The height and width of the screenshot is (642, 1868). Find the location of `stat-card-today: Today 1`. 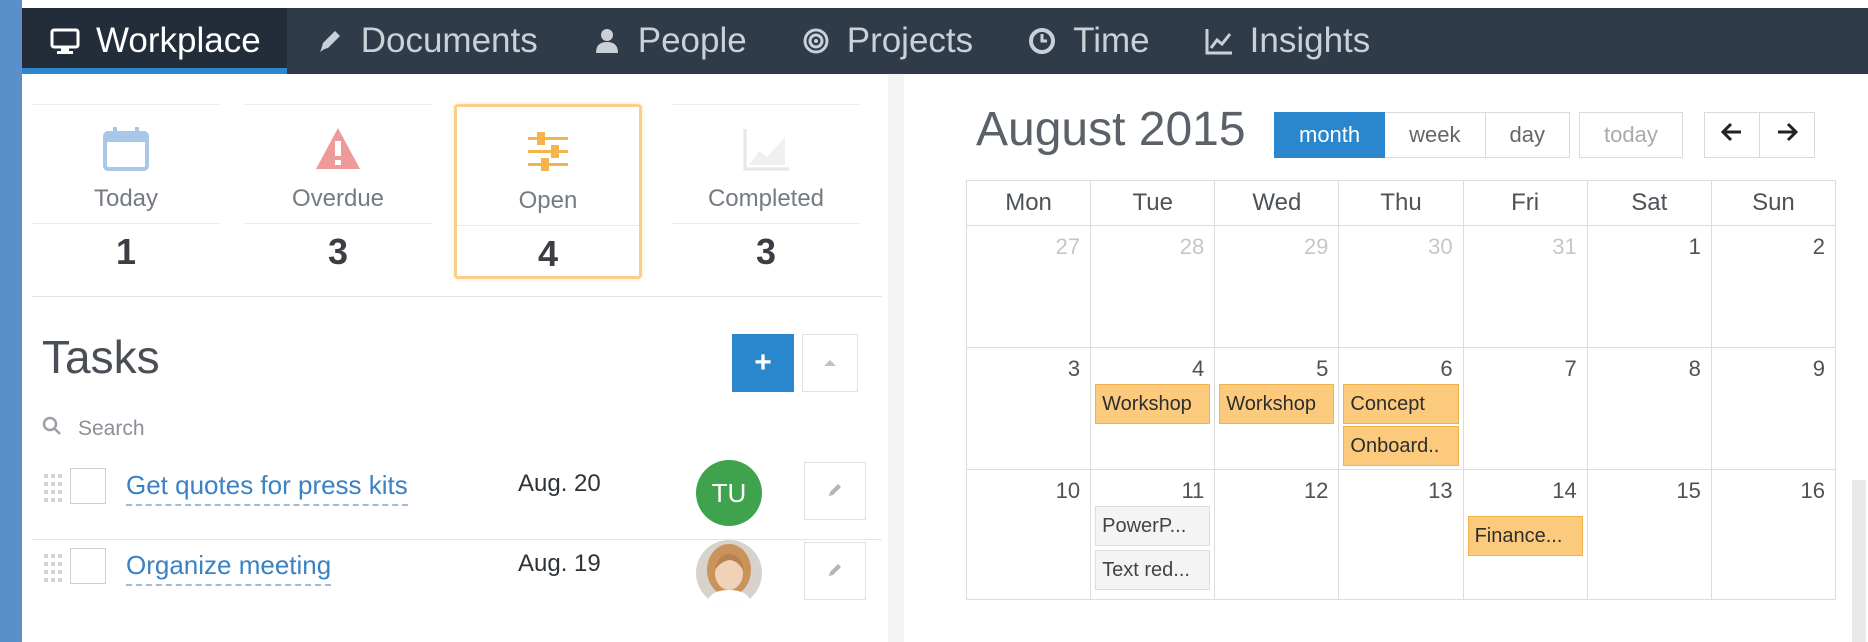

stat-card-today: Today 1 is located at coordinates (126, 191).